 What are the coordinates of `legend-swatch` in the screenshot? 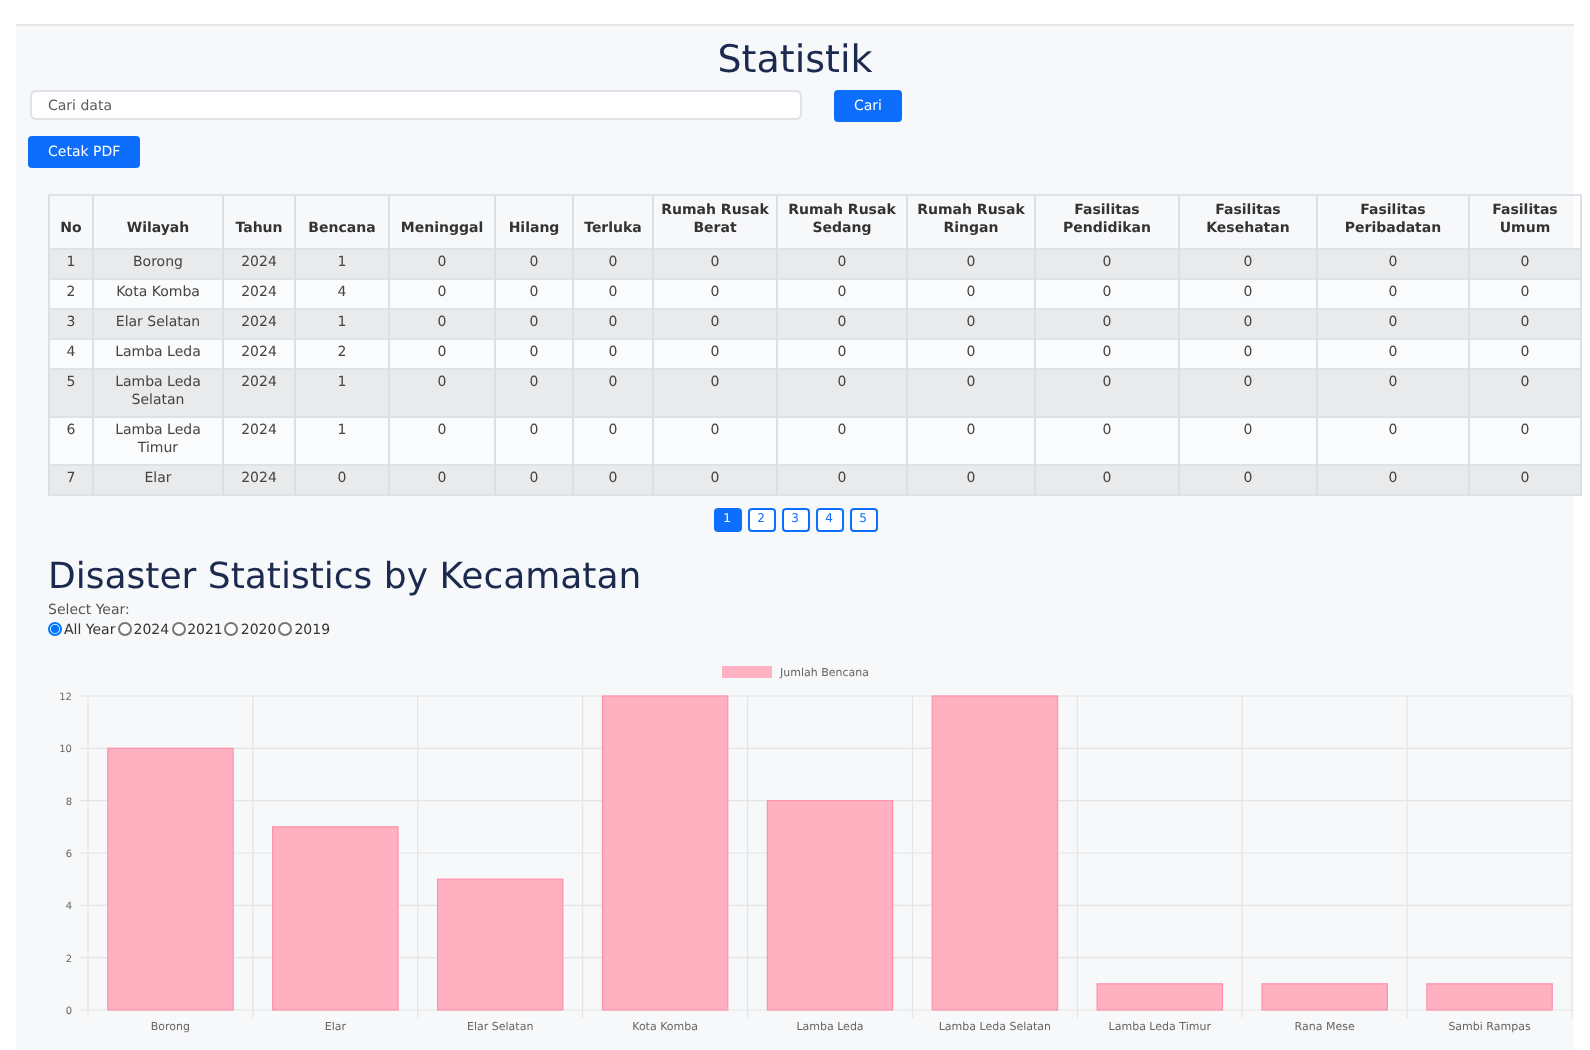 It's located at (747, 671).